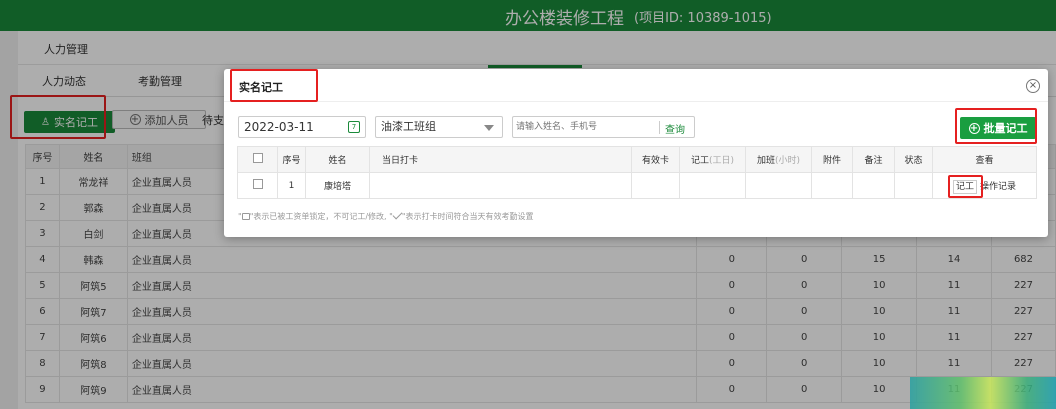  Describe the element at coordinates (42, 181) in the screenshot. I see `table-cell: 1` at that location.